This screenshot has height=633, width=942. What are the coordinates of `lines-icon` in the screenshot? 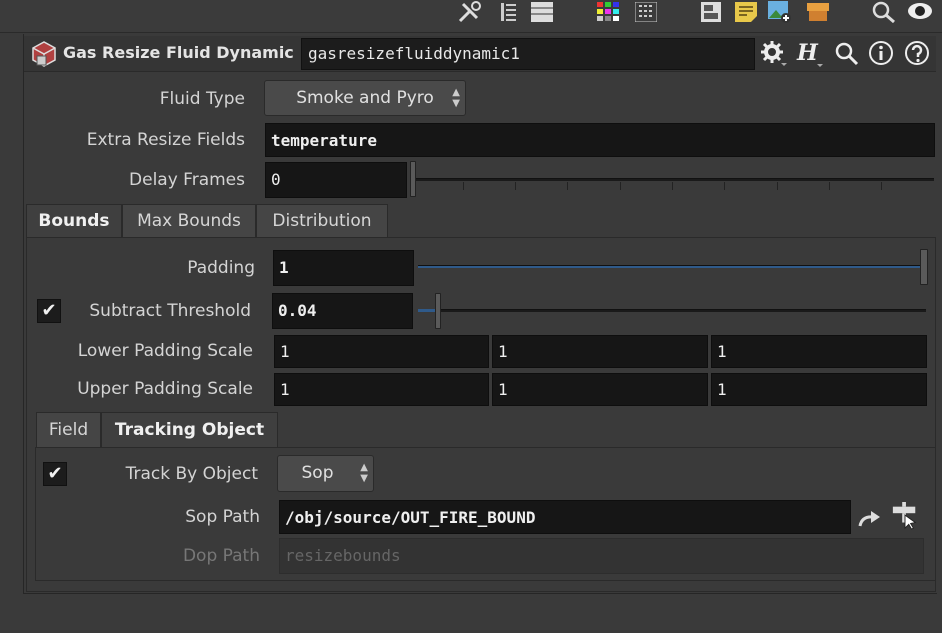 It's located at (542, 12).